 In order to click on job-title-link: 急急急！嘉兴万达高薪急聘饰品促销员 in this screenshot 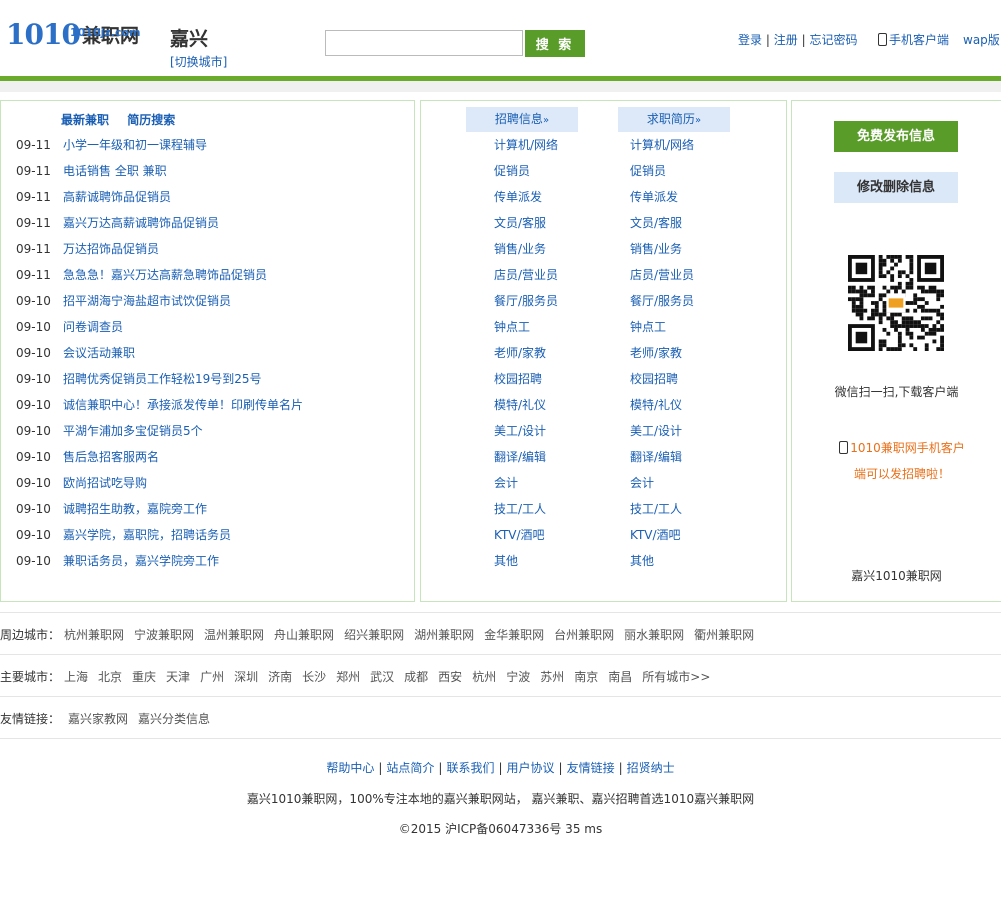, I will do `click(165, 275)`.